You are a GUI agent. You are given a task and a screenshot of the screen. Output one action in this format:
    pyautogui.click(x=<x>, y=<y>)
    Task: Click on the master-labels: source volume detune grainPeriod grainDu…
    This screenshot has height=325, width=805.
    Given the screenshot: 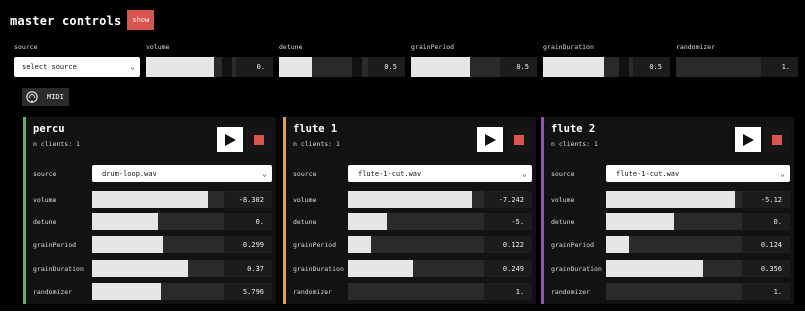 What is the action you would take?
    pyautogui.click(x=402, y=48)
    